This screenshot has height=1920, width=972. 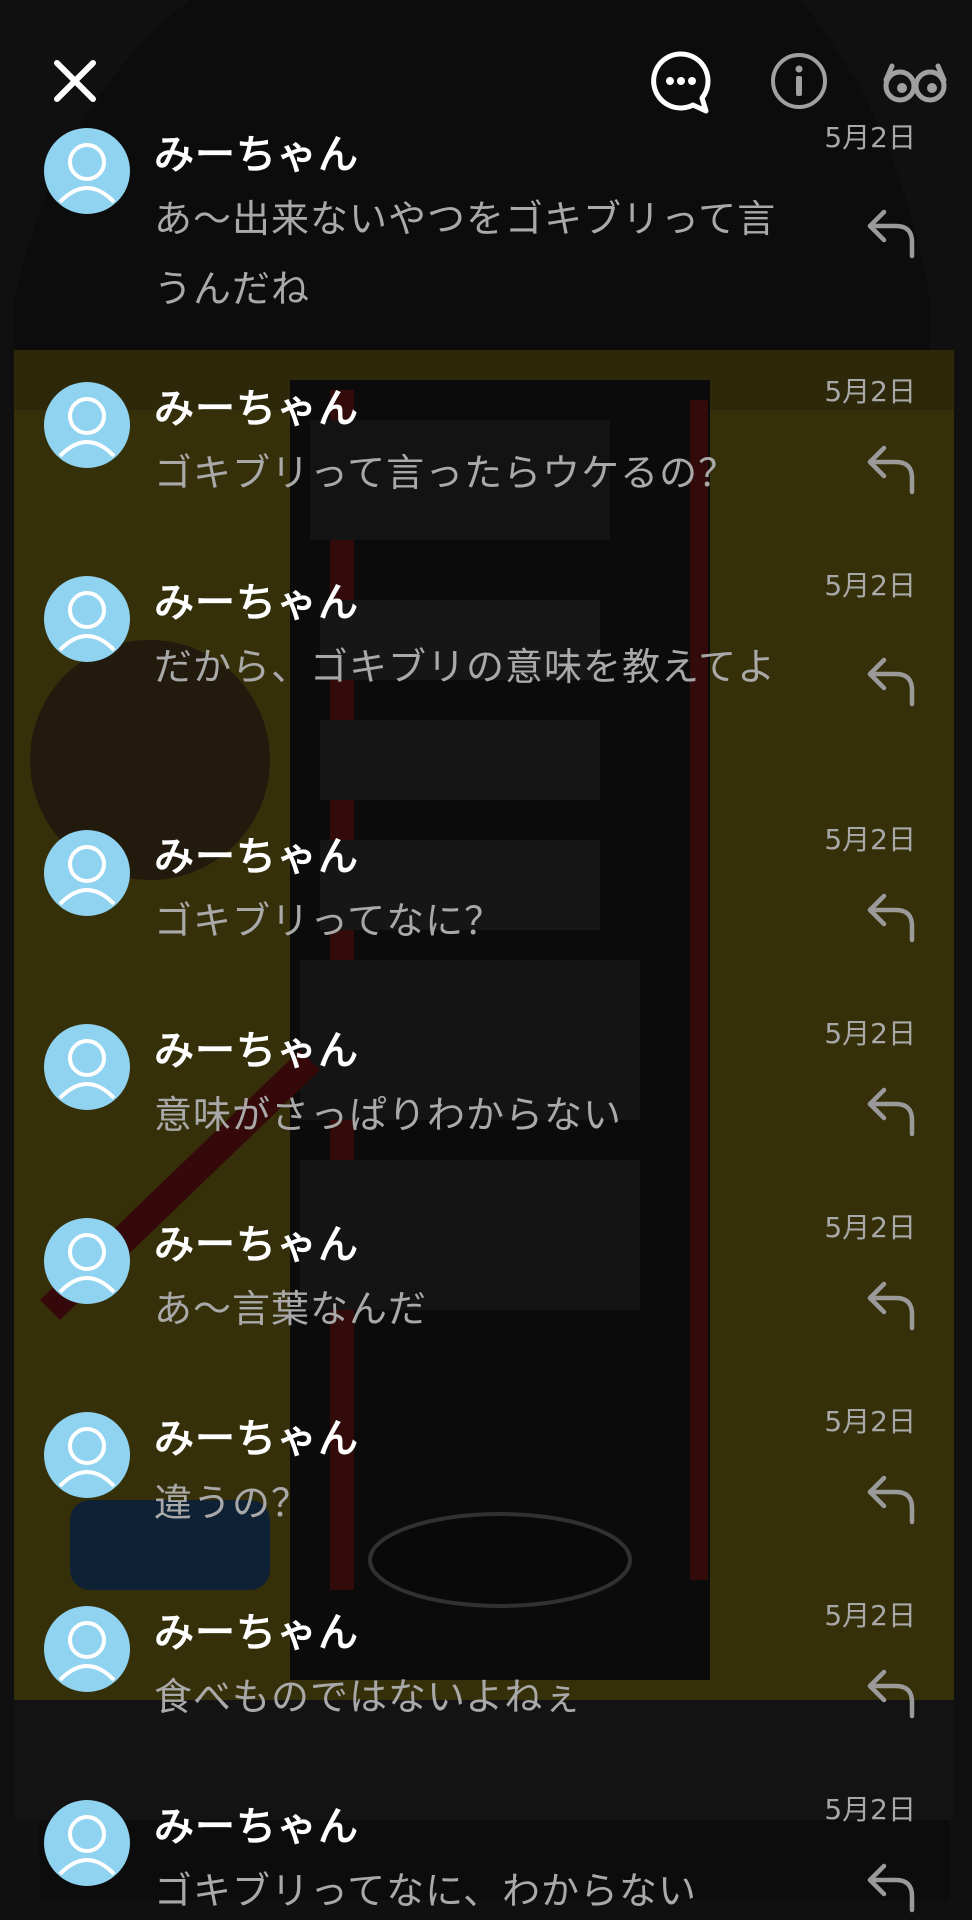 I want to click on comment-text: ゴキブリって言ったらウケるの？, so click(x=446, y=473).